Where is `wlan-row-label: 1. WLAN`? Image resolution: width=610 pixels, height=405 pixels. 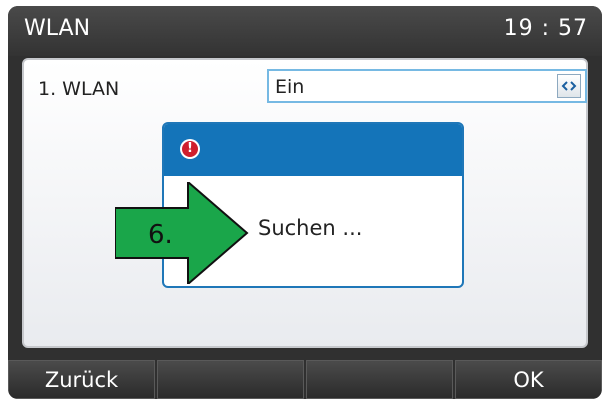
wlan-row-label: 1. WLAN is located at coordinates (79, 89).